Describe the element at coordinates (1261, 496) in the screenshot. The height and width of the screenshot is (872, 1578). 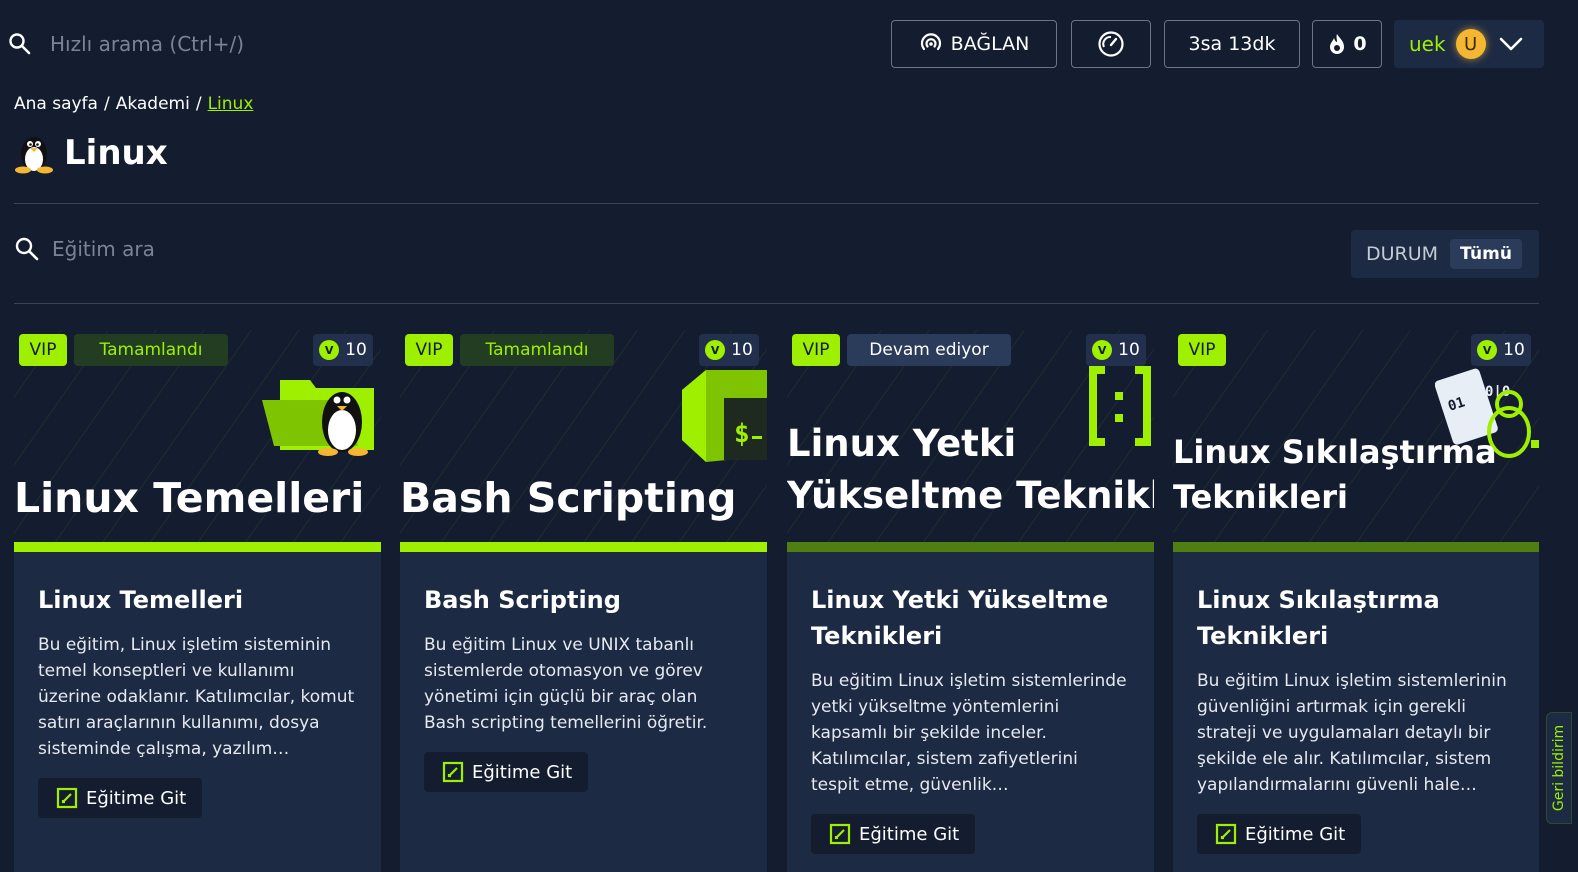
I see `banner-title-line: Teknikleri` at that location.